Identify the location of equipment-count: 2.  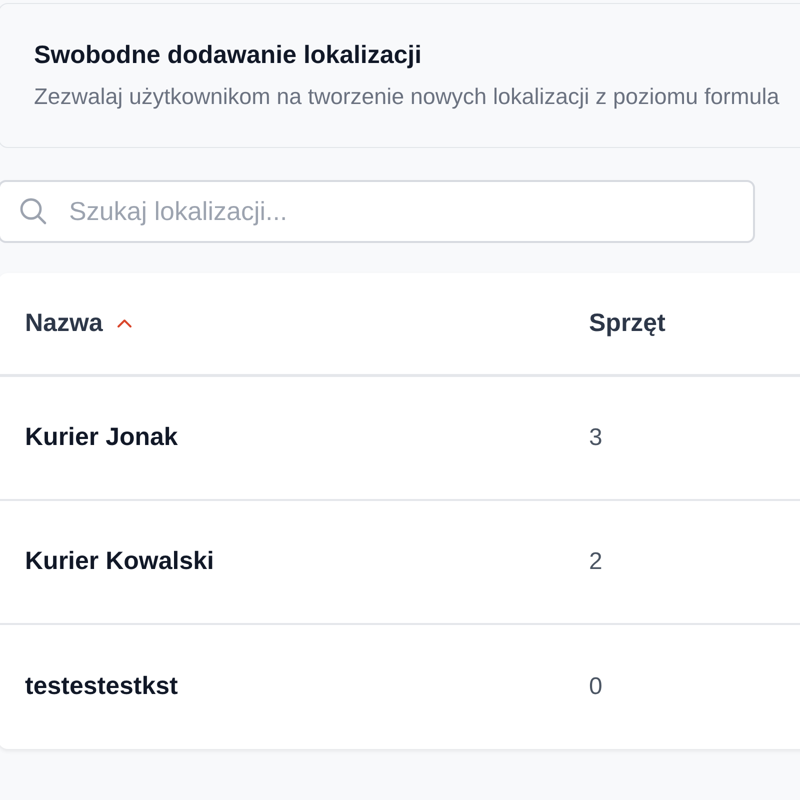
(595, 561).